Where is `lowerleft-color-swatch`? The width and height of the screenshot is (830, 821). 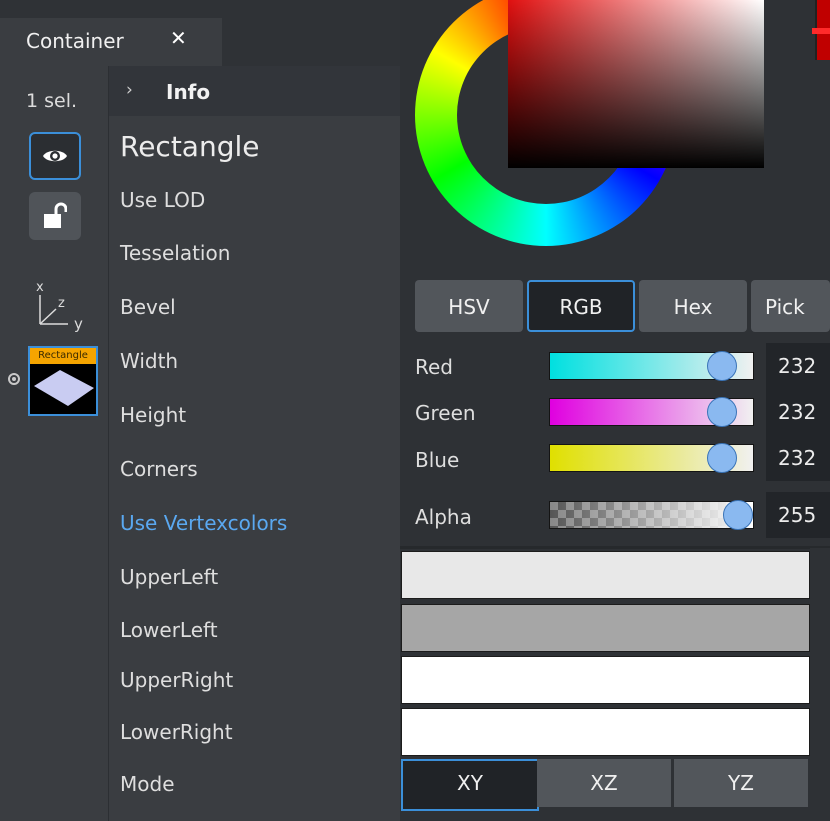 lowerleft-color-swatch is located at coordinates (605, 628).